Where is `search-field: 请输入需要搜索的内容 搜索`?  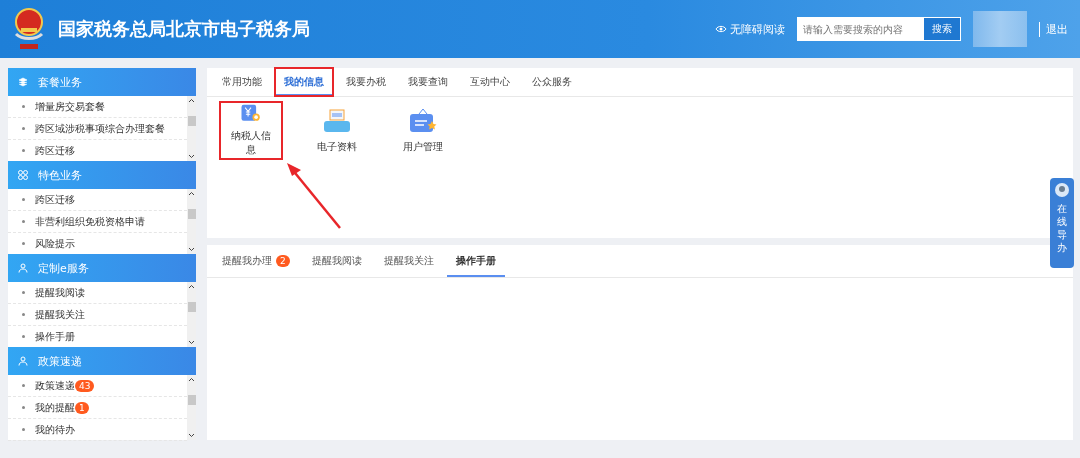 search-field: 请输入需要搜索的内容 搜索 is located at coordinates (879, 29).